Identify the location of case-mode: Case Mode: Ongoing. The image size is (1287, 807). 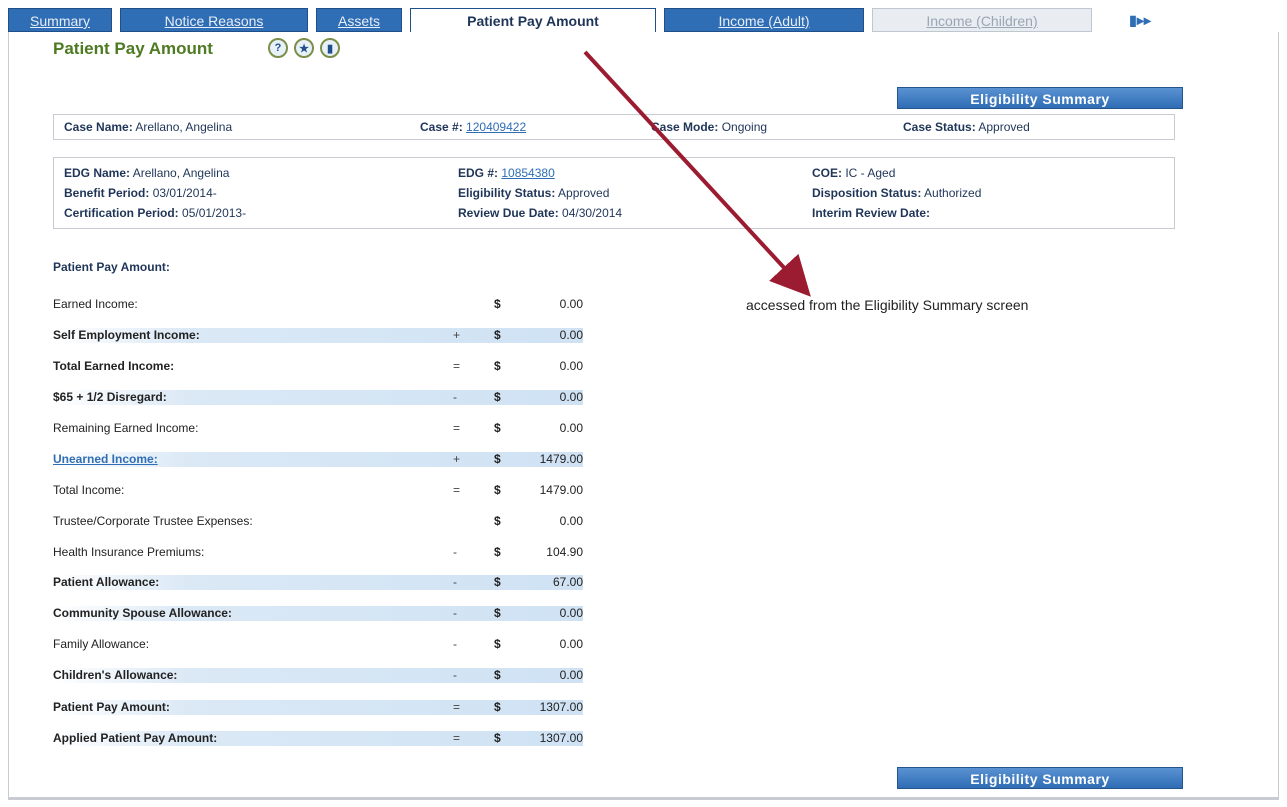
(709, 127).